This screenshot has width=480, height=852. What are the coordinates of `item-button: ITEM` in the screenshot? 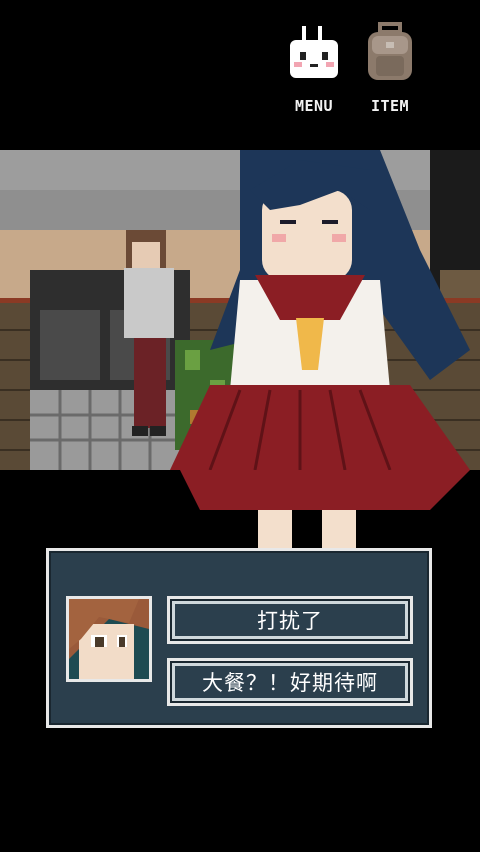 It's located at (390, 67).